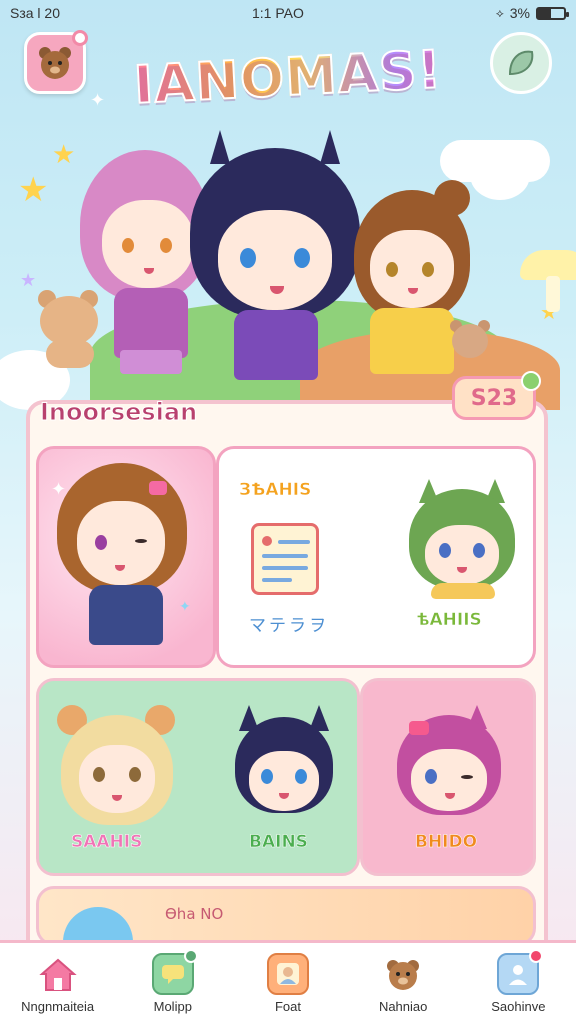  Describe the element at coordinates (553, 294) in the screenshot. I see `mushroom-stem` at that location.